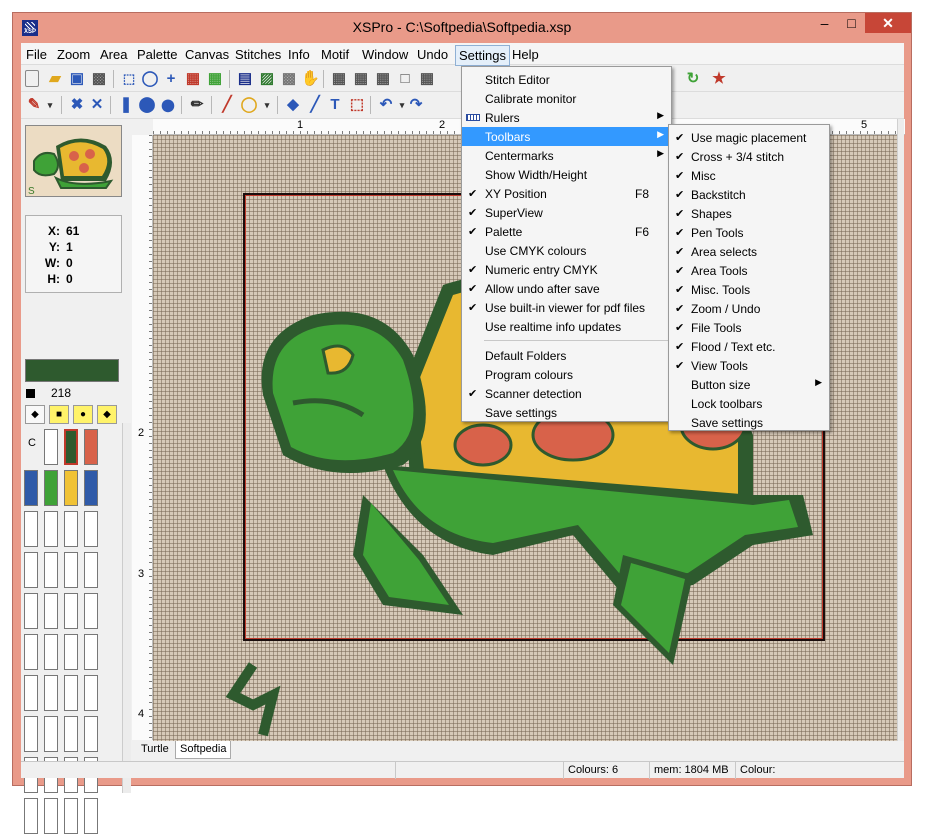 This screenshot has width=932, height=834. I want to click on settings-menu-item: ✔ Numeric entry CMYK, so click(566, 269).